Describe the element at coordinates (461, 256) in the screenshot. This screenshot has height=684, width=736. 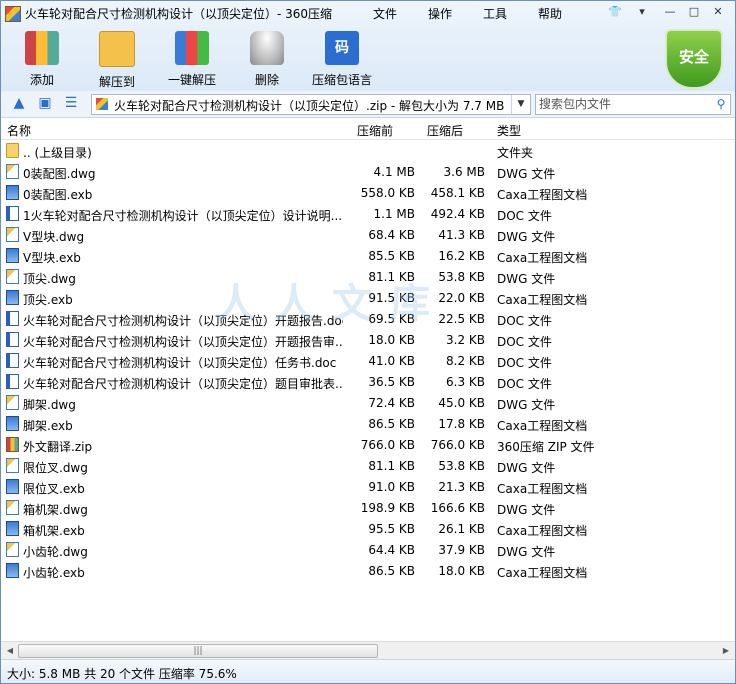
I see `file-packed-size: 16.2 KB` at that location.